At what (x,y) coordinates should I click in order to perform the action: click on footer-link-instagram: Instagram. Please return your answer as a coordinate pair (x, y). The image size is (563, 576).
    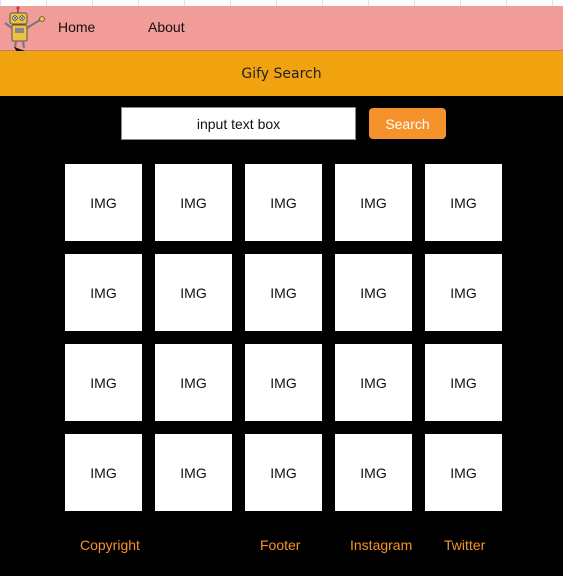
    Looking at the image, I should click on (381, 545).